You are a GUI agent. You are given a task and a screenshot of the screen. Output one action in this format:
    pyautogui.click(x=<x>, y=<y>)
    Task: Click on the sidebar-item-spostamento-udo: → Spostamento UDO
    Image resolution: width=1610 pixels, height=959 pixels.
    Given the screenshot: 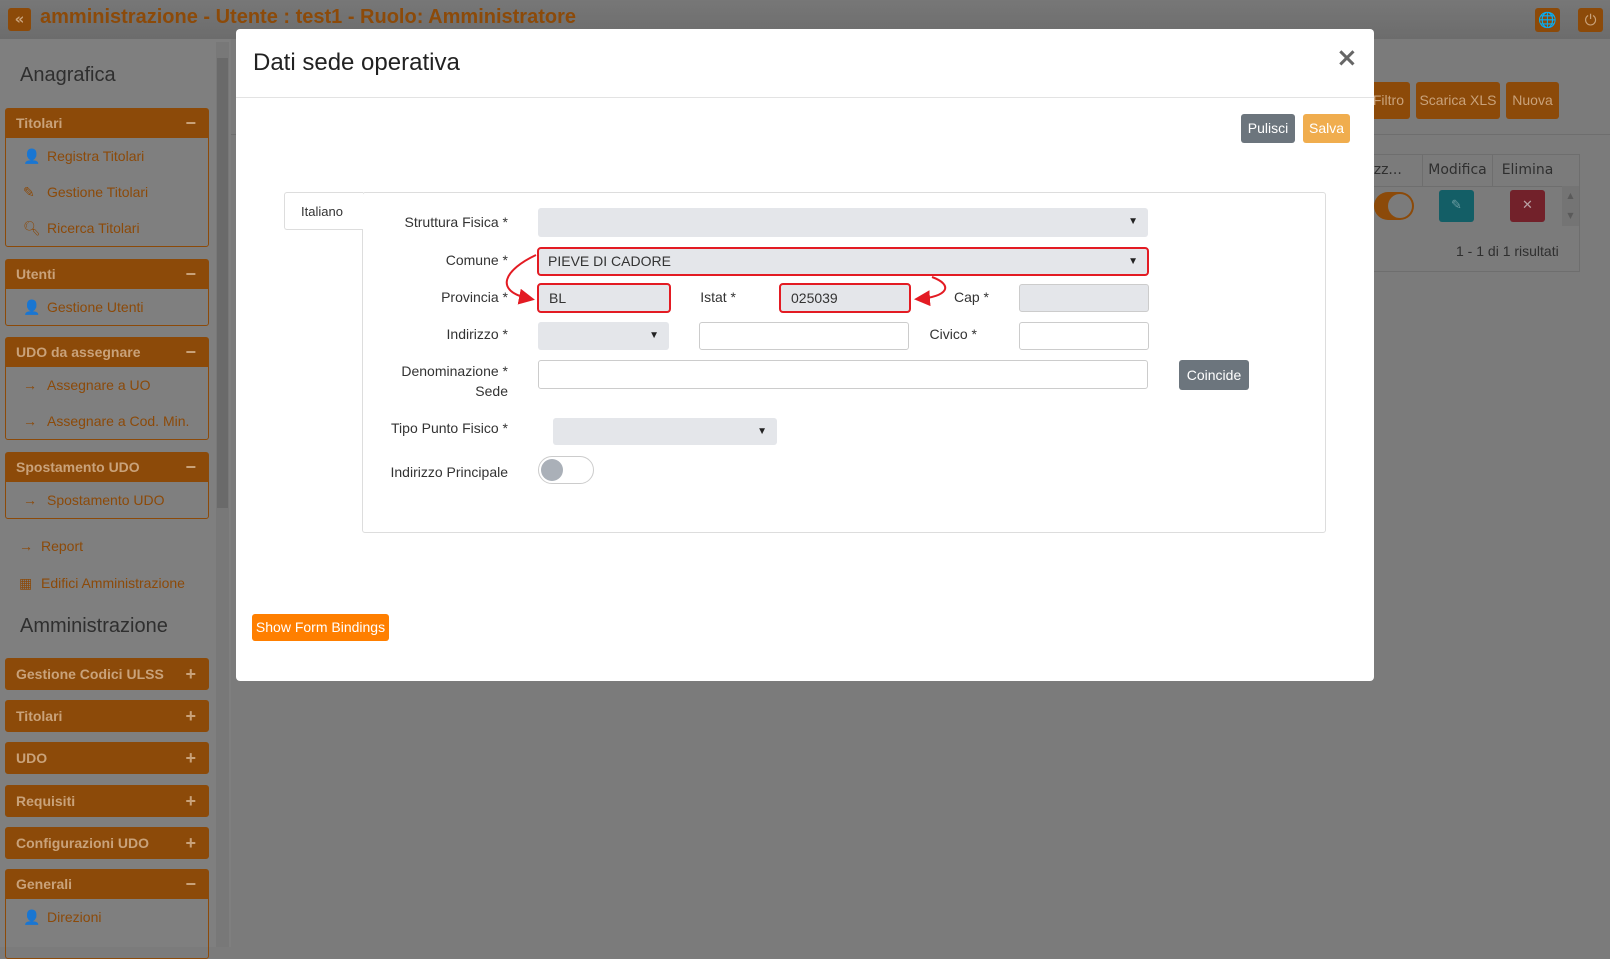 What is the action you would take?
    pyautogui.click(x=107, y=500)
    